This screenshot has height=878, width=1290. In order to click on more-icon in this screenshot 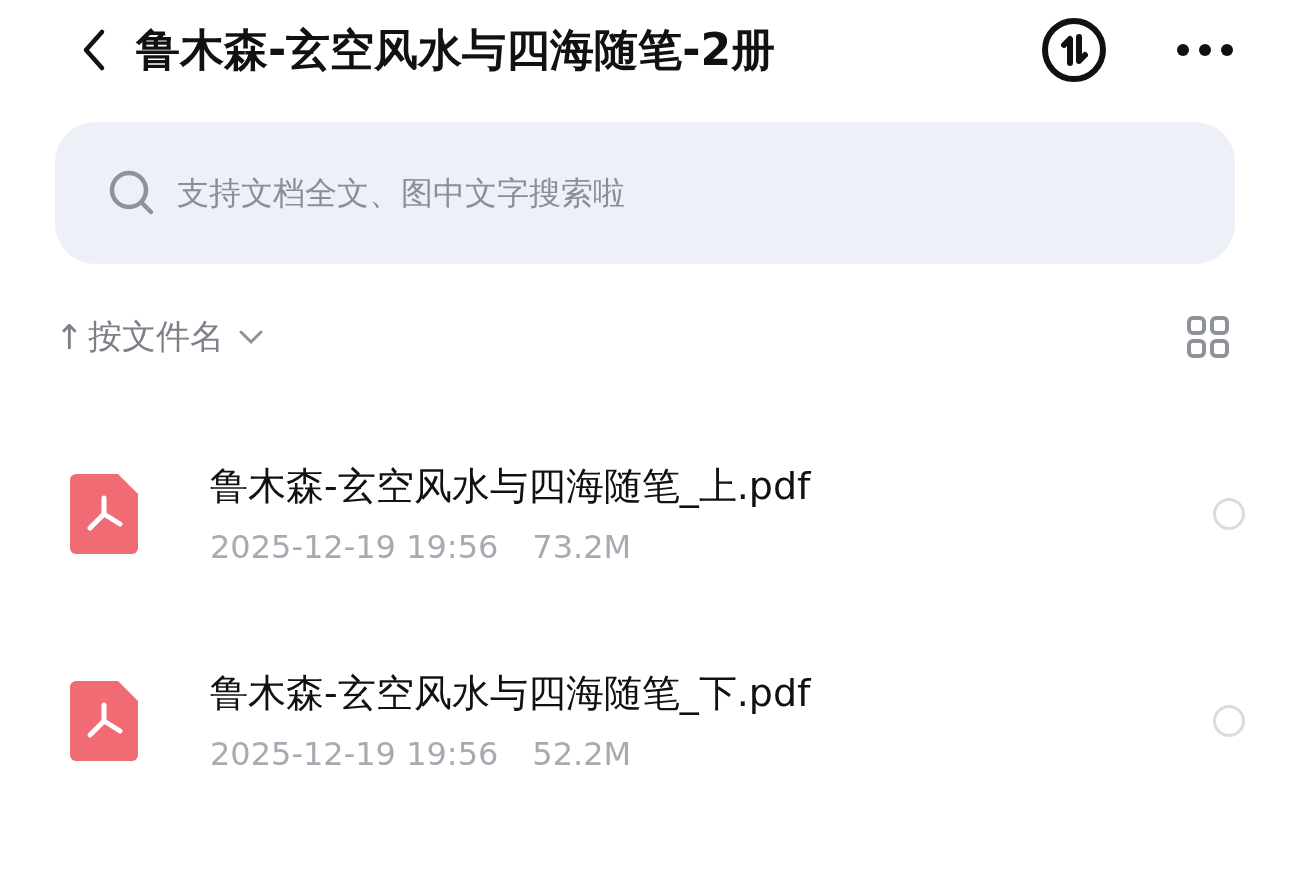, I will do `click(1205, 50)`.